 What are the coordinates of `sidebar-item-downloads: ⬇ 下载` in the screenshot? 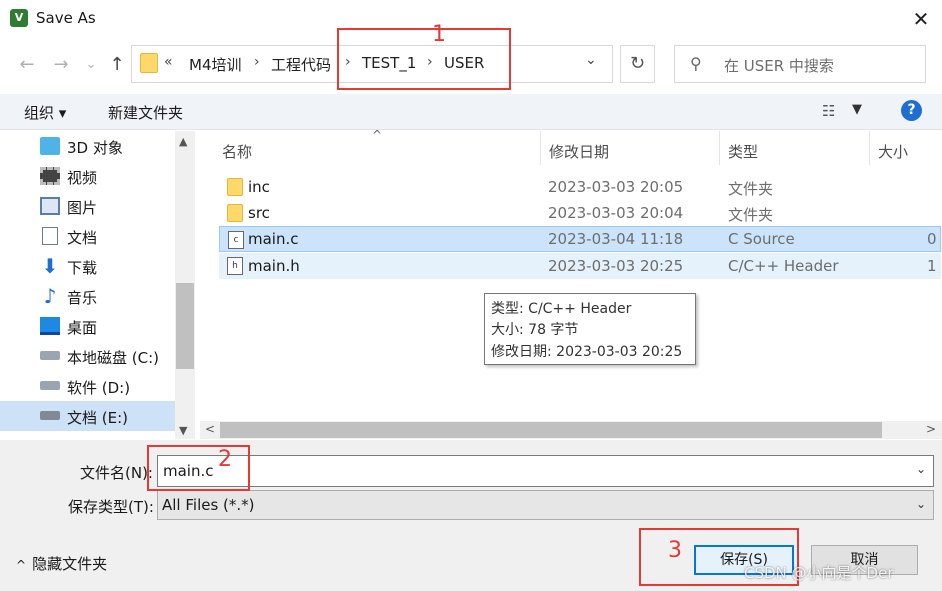 It's located at (87, 266).